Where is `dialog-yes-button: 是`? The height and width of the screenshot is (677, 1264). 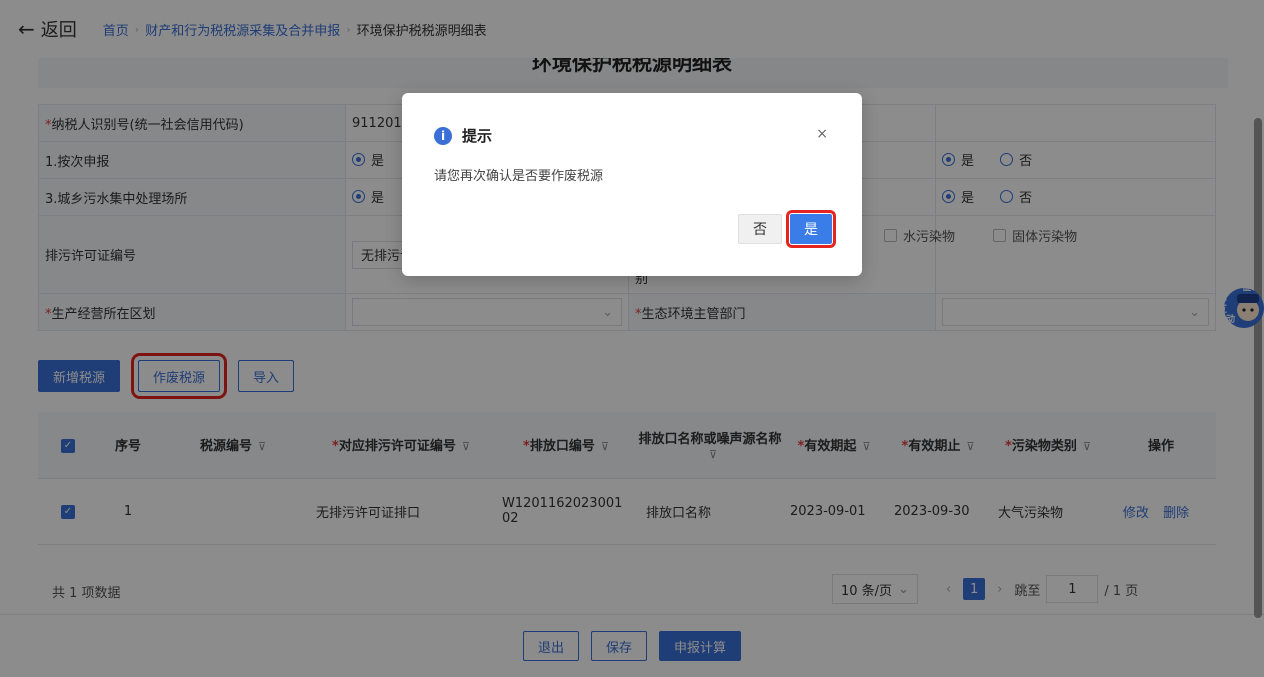
dialog-yes-button: 是 is located at coordinates (811, 229).